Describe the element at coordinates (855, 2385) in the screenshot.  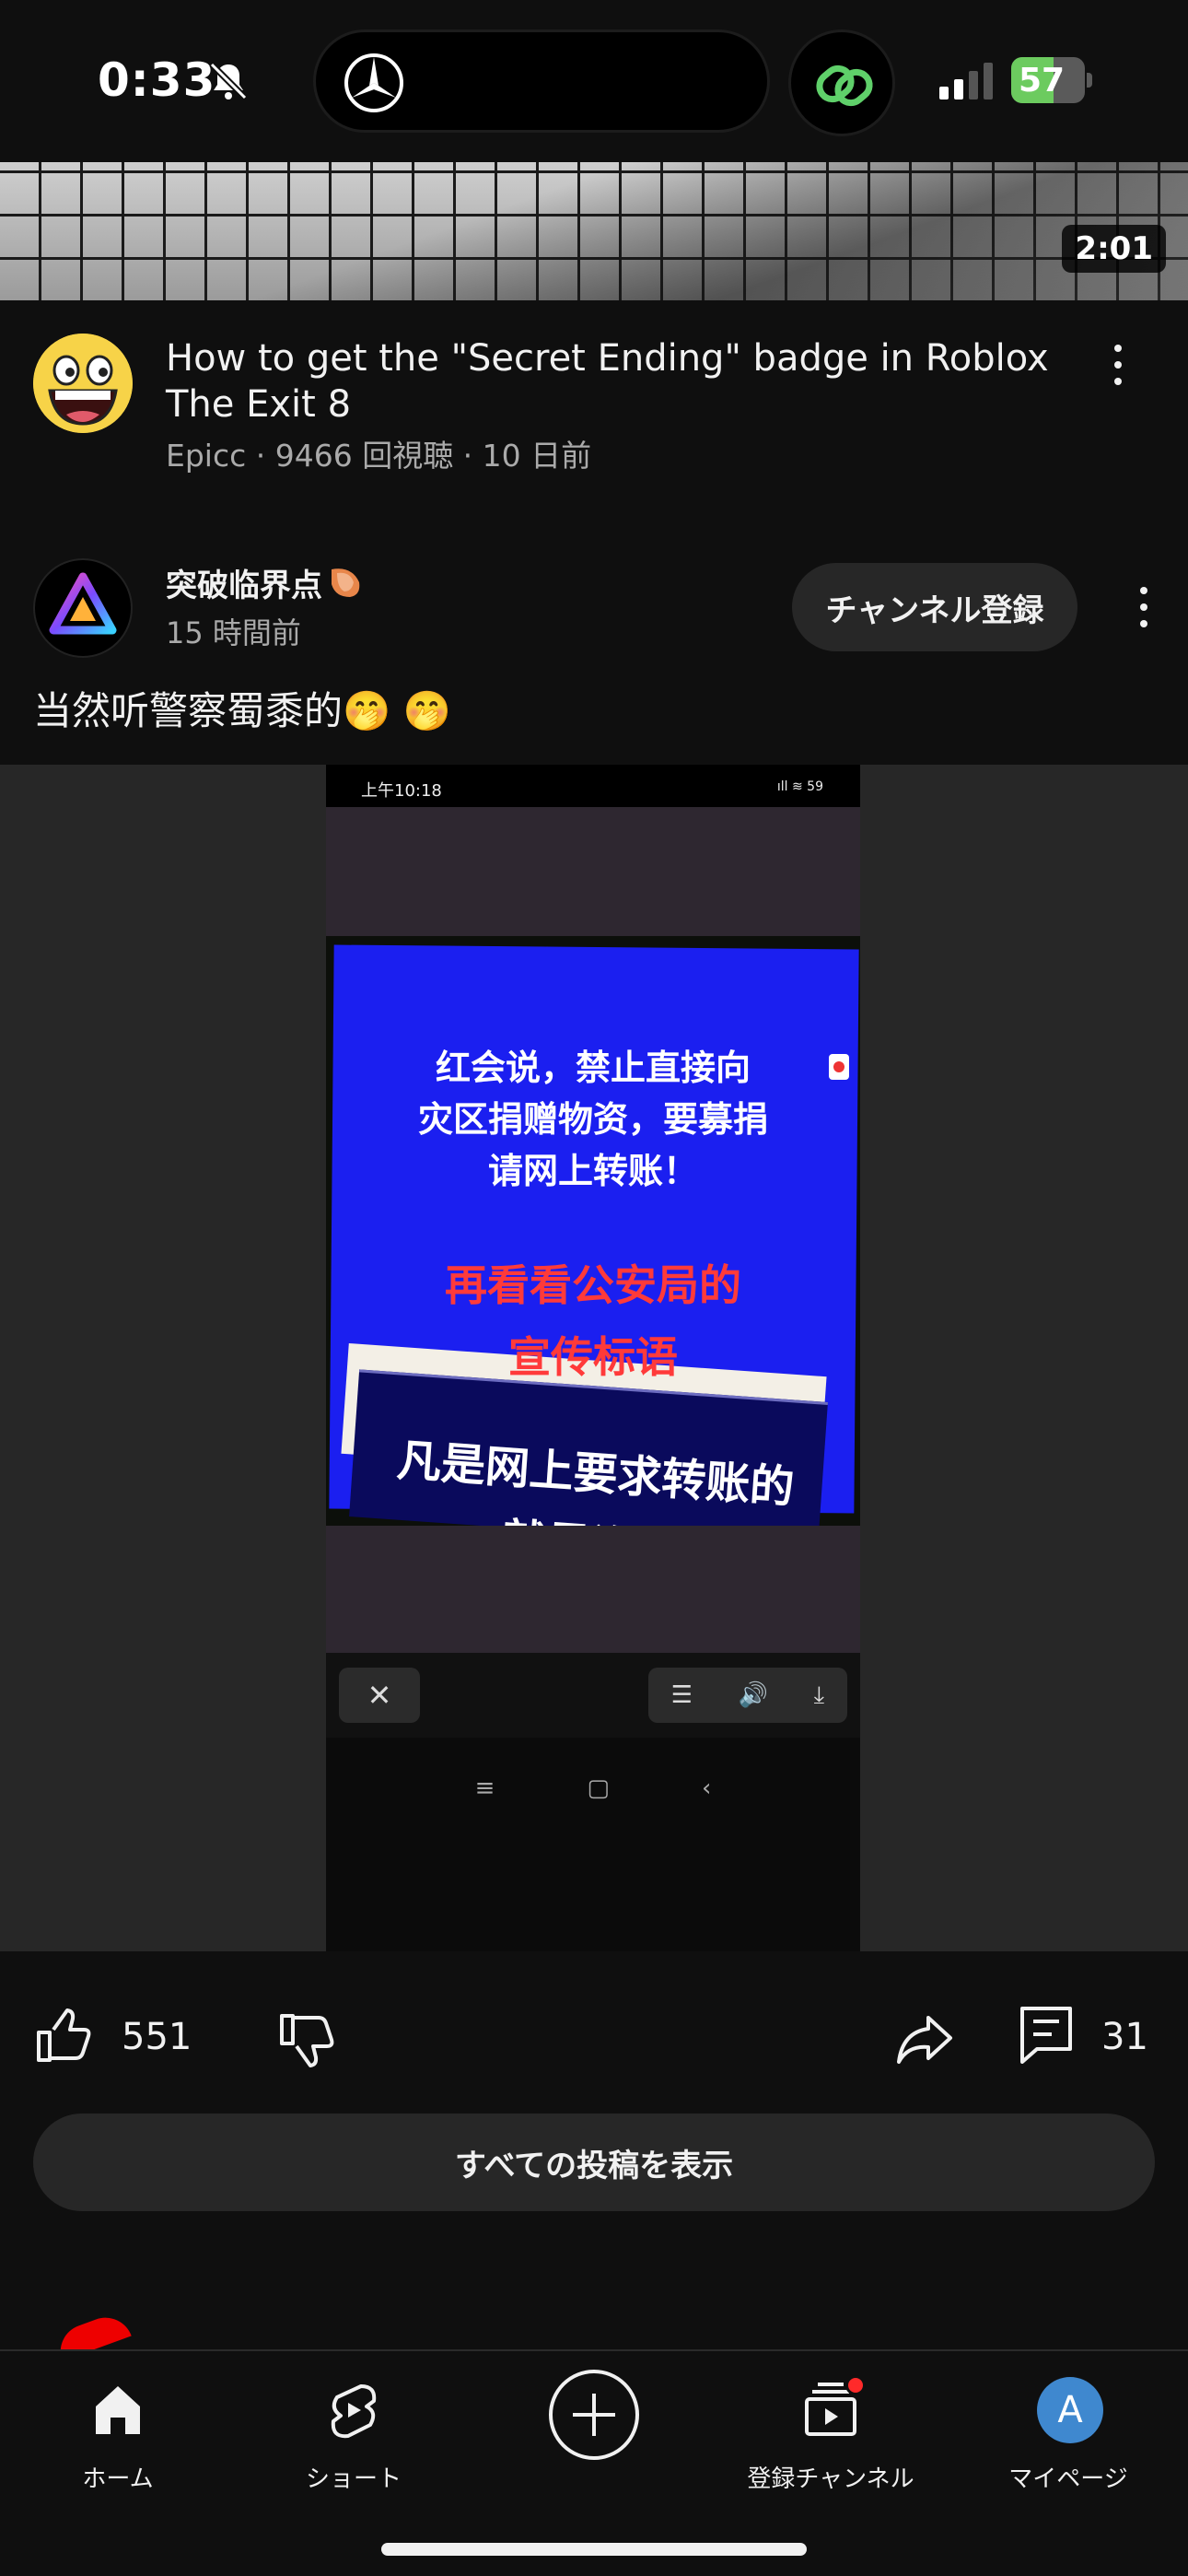
I see `notification-dot` at that location.